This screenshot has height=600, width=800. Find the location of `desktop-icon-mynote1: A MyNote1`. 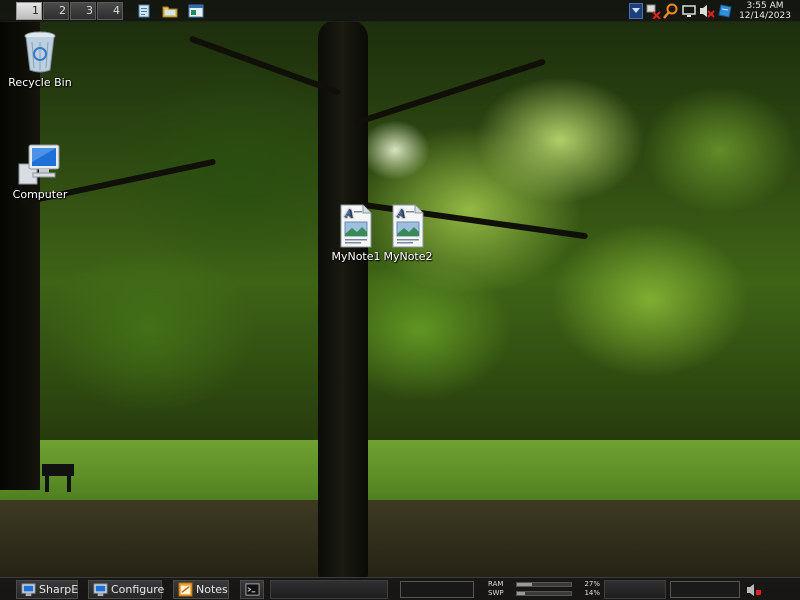

desktop-icon-mynote1: A MyNote1 is located at coordinates (356, 233).